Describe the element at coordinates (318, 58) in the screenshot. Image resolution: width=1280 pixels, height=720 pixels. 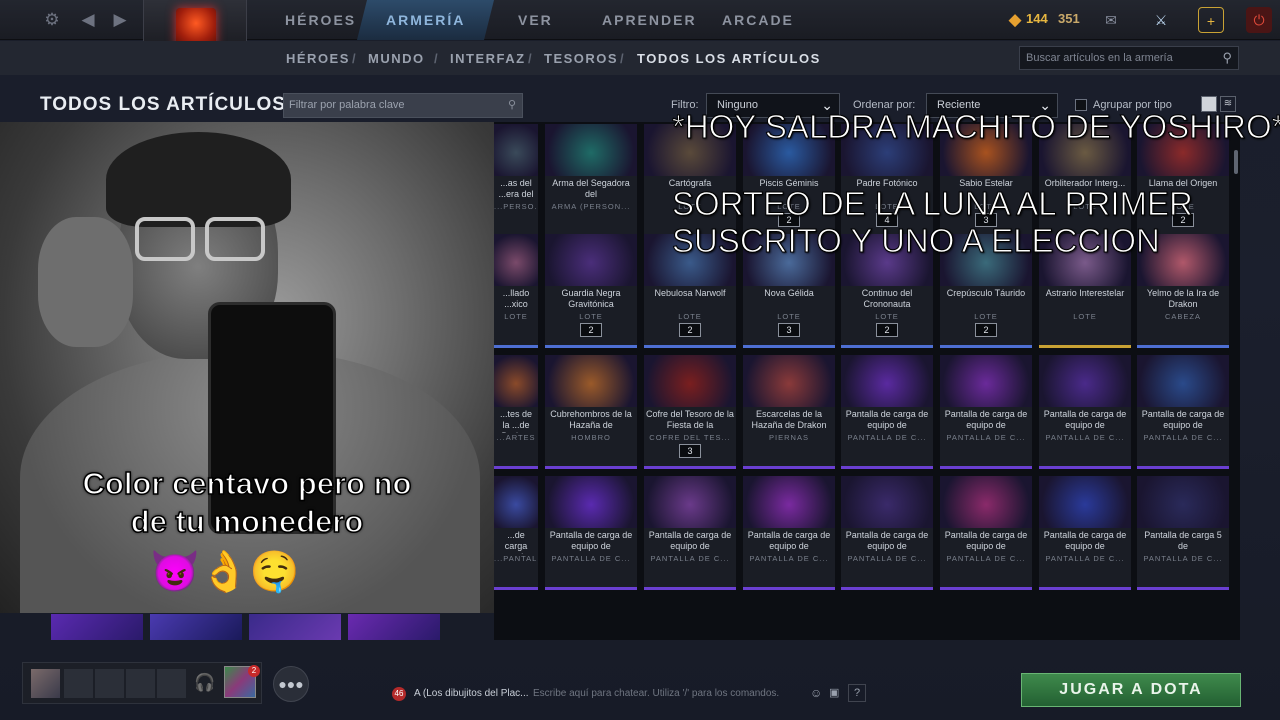
I see `crumb-heroes: HÉROES` at that location.